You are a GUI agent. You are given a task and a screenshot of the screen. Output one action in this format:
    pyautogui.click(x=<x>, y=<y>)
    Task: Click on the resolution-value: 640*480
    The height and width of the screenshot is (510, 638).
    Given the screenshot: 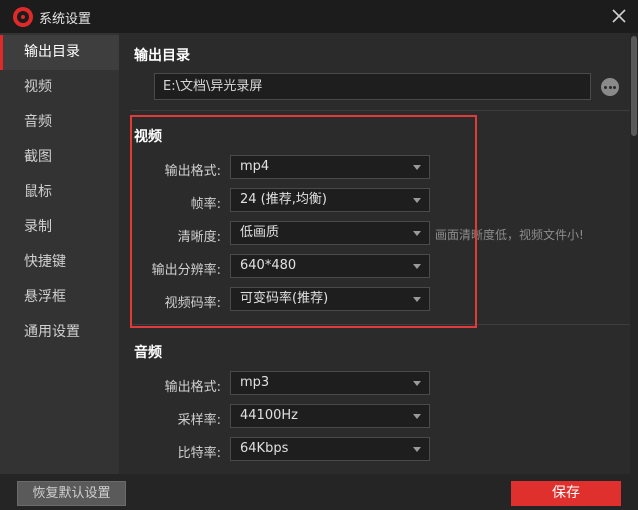 What is the action you would take?
    pyautogui.click(x=268, y=265)
    